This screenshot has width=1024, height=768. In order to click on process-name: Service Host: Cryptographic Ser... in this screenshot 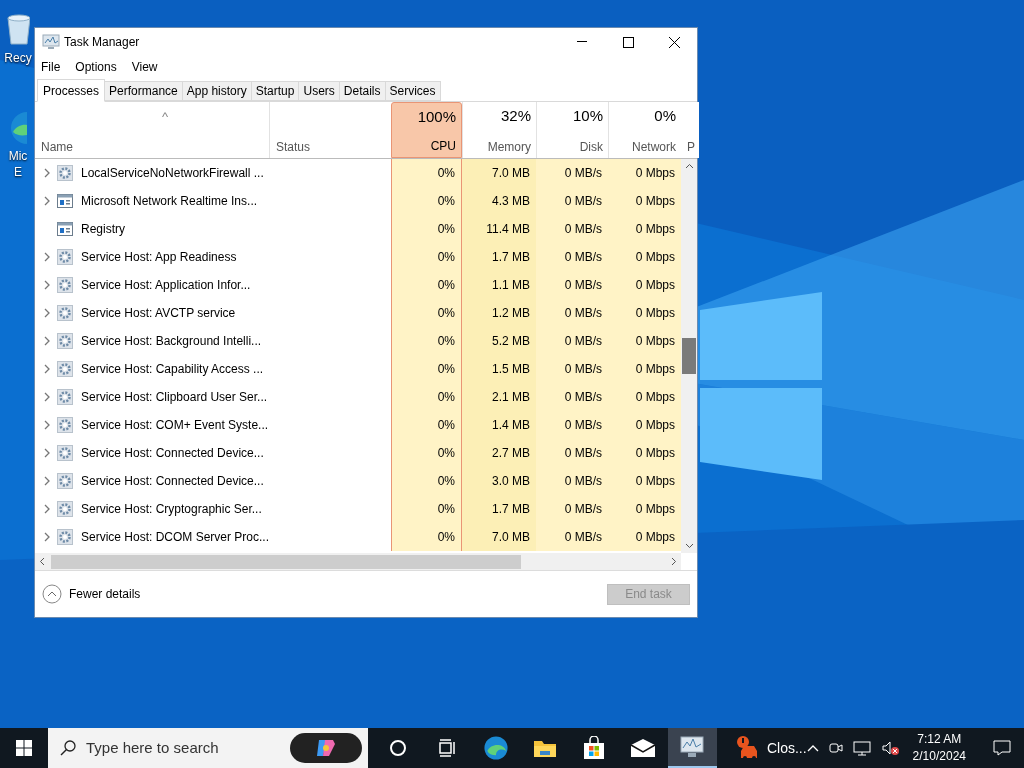, I will do `click(171, 509)`.